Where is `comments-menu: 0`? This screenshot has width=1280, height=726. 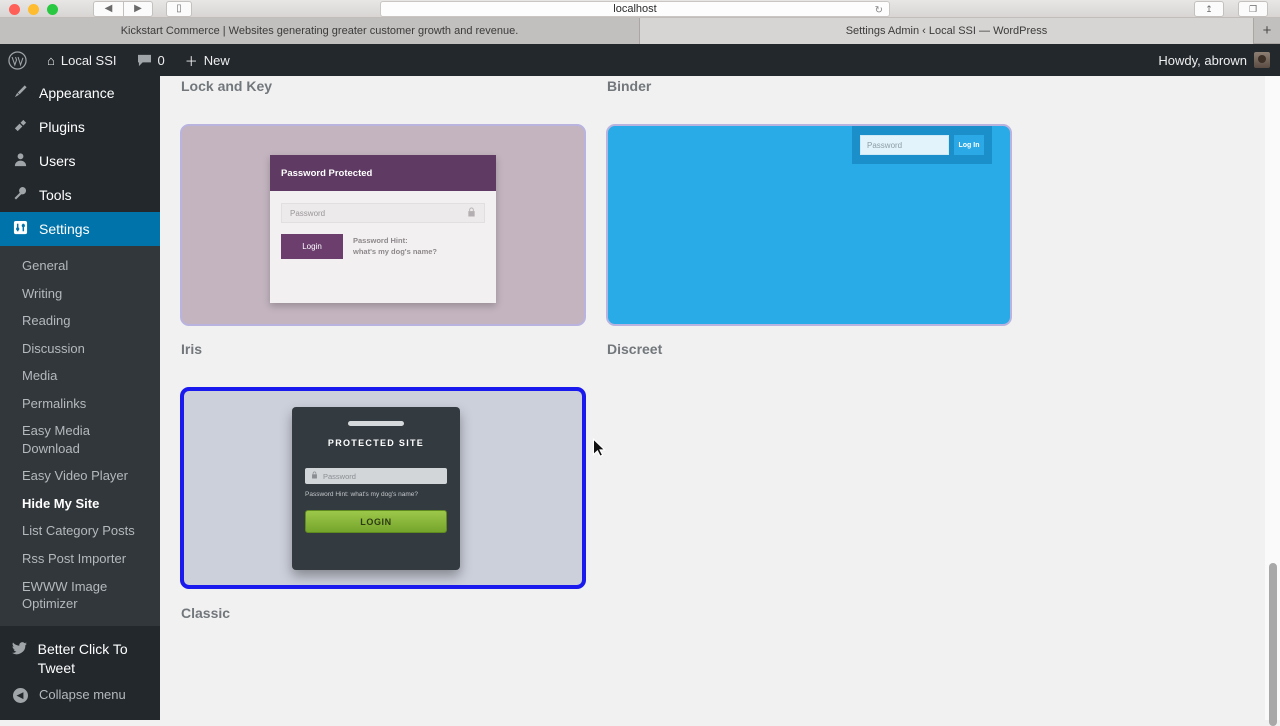
comments-menu: 0 is located at coordinates (151, 60).